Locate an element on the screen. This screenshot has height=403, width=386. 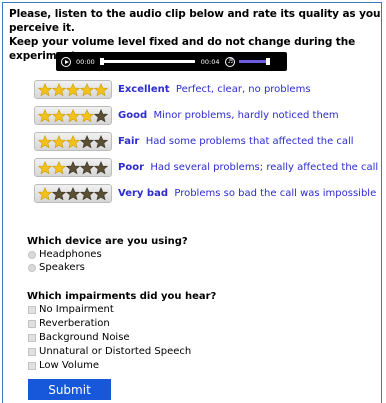
volume-icon: ♬ is located at coordinates (230, 61).